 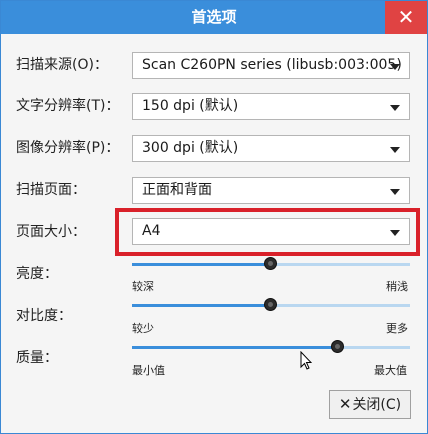 I want to click on page-size-label: 页面大小：, so click(x=51, y=232).